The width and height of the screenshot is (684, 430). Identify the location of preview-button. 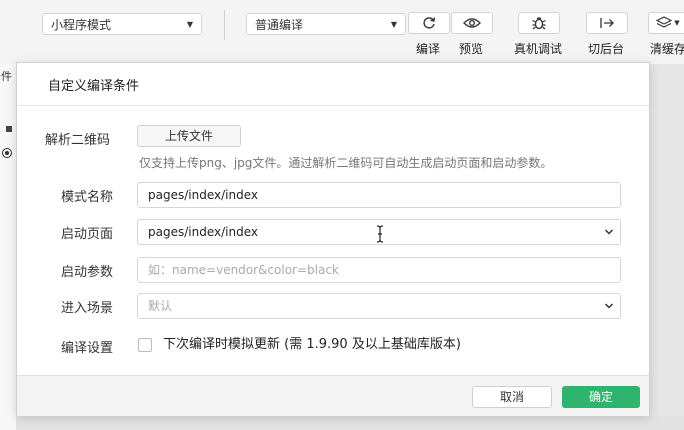
(472, 23).